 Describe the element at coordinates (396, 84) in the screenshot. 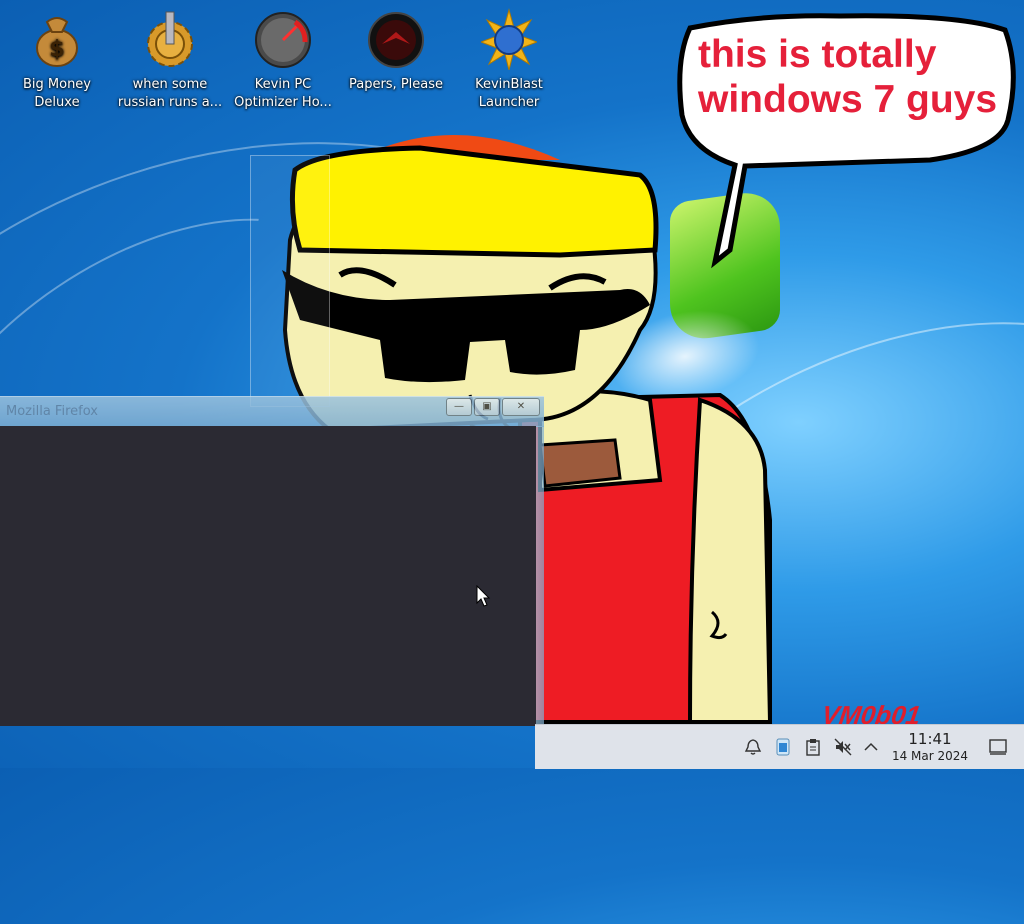

I see `desktop-icon-label: Papers, Please` at that location.